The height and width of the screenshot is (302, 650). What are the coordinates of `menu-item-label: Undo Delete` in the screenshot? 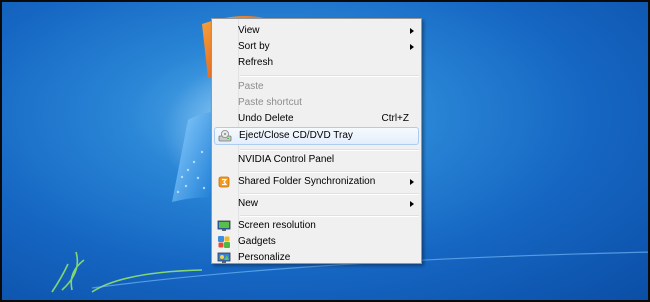 It's located at (266, 118).